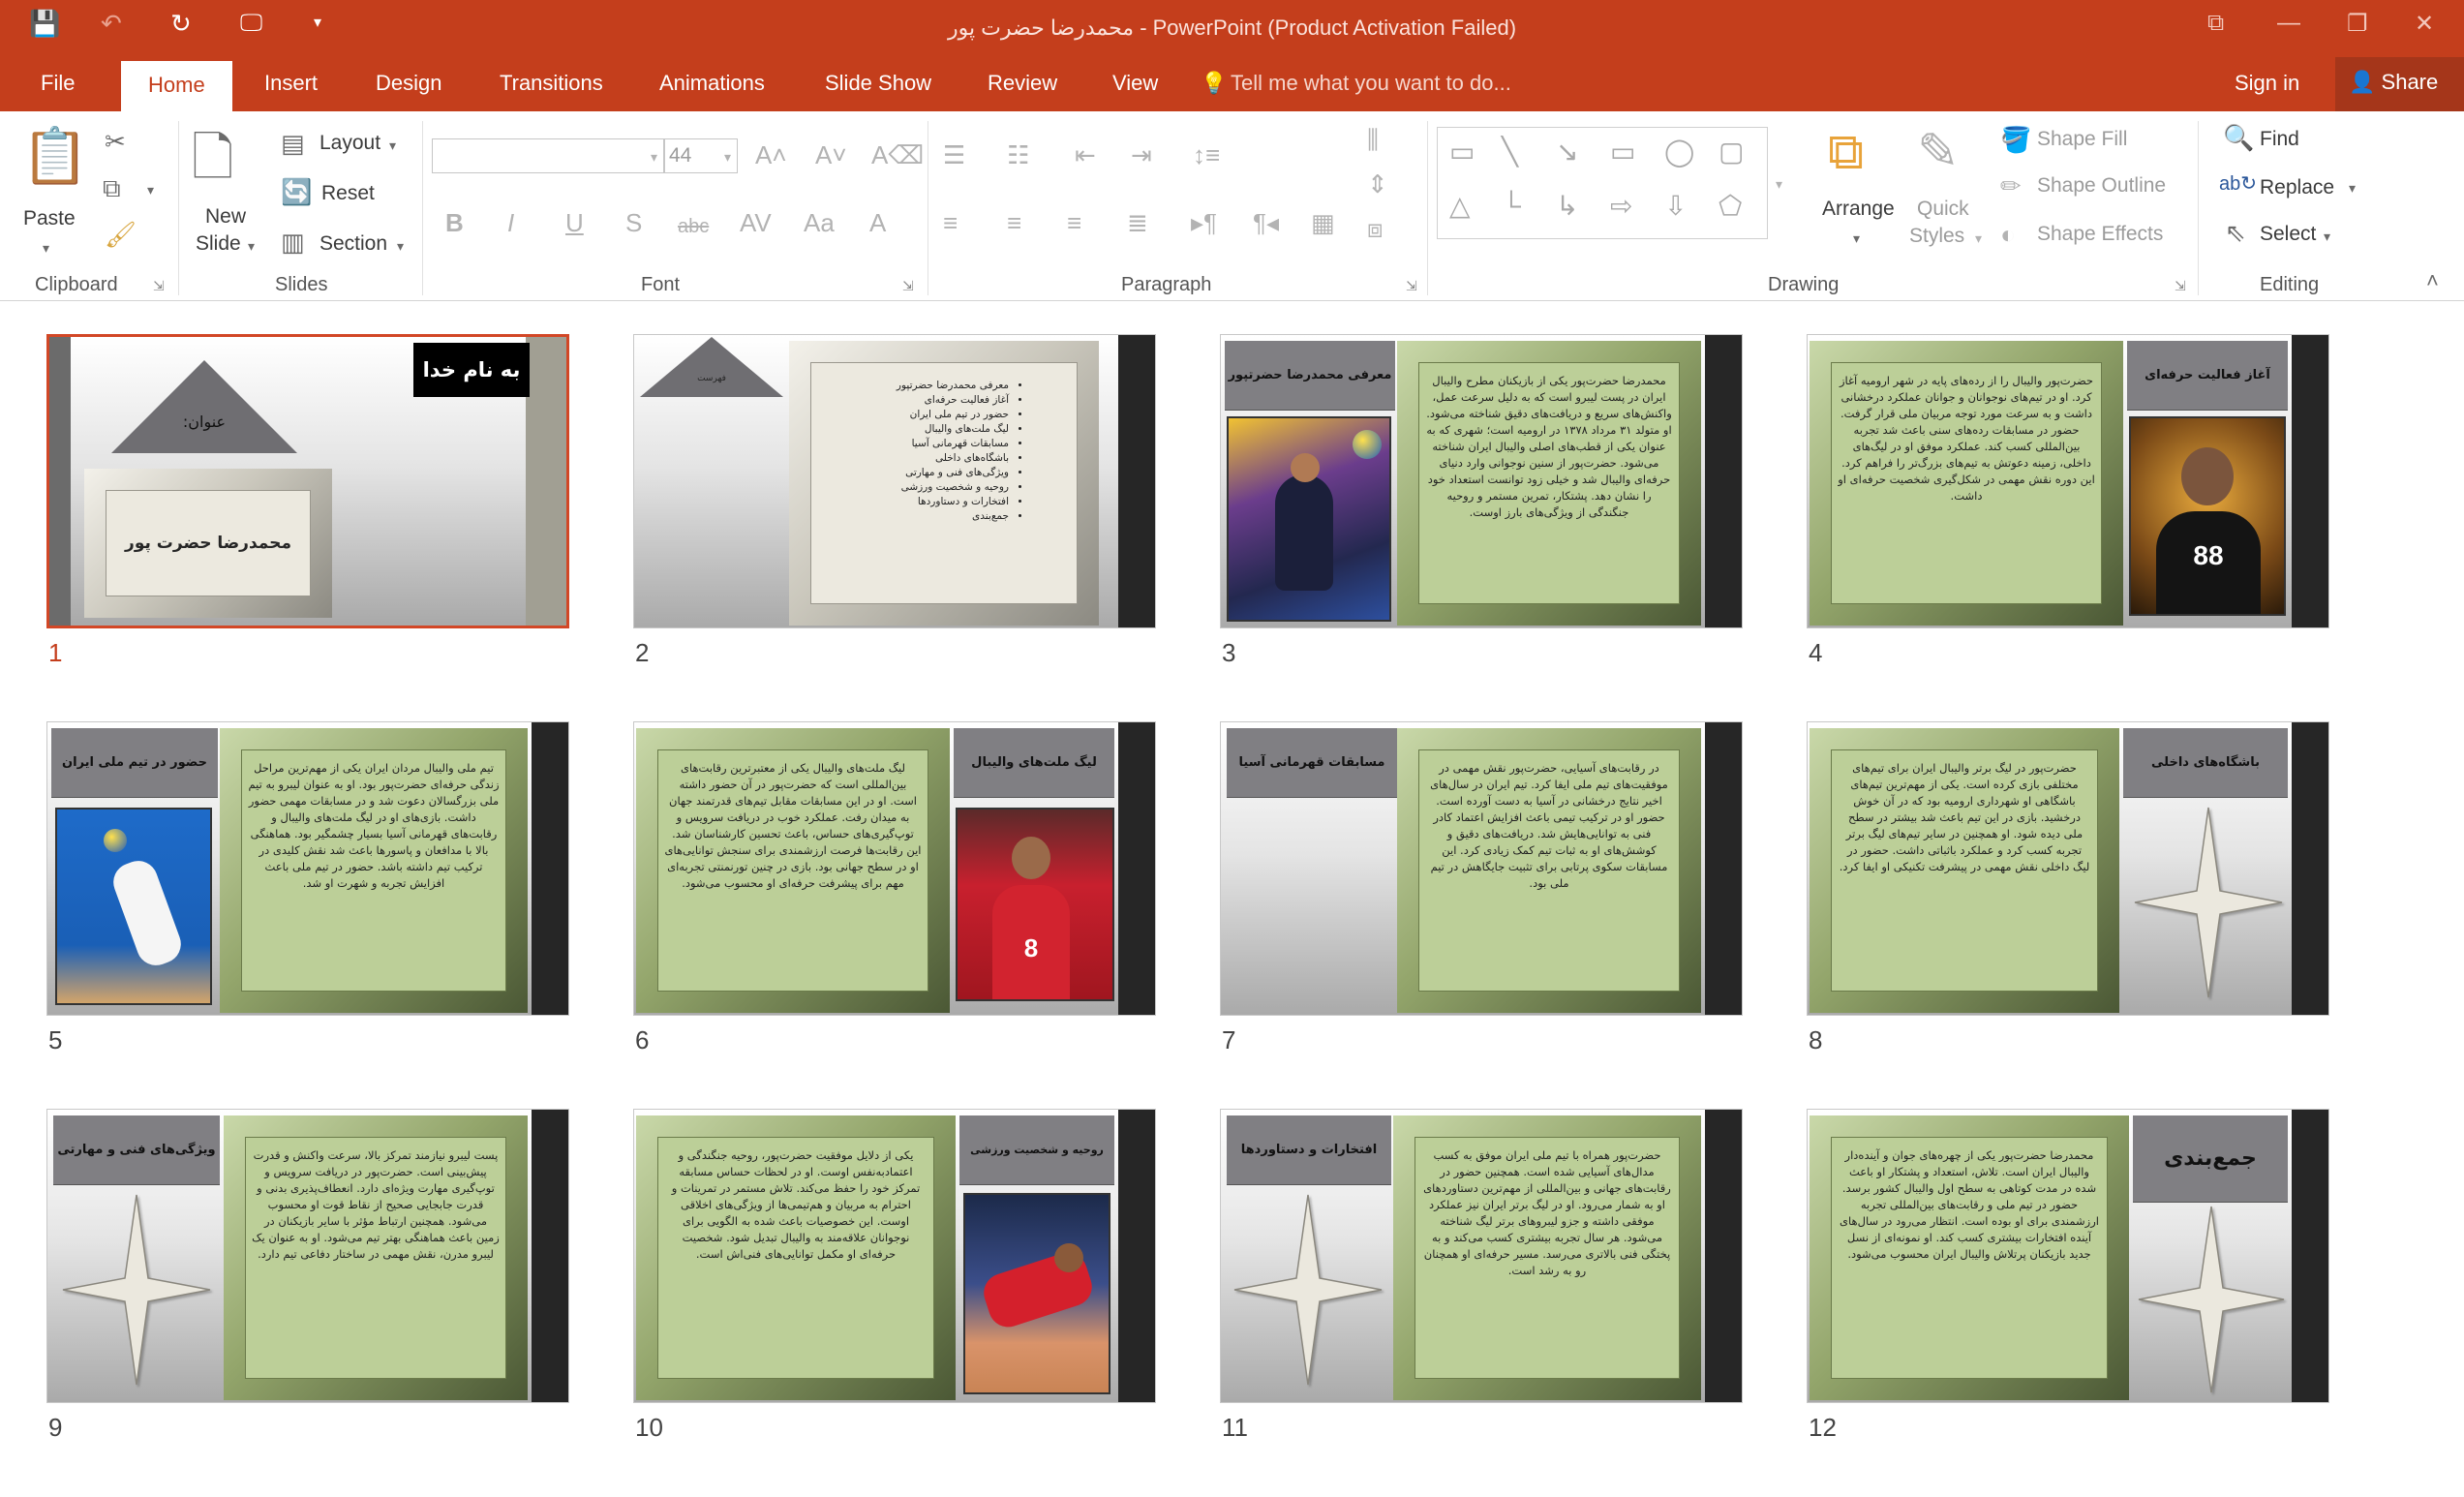  Describe the element at coordinates (1938, 152) in the screenshot. I see `quick-styles-icon: ✎` at that location.